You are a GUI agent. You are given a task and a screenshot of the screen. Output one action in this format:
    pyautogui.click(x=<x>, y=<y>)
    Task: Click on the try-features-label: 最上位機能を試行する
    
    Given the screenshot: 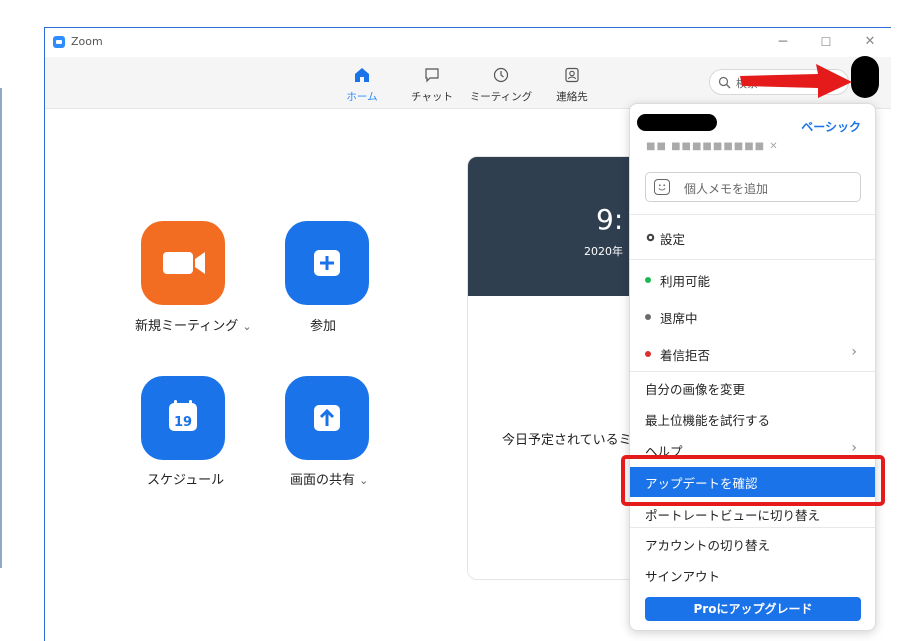 What is the action you would take?
    pyautogui.click(x=708, y=420)
    